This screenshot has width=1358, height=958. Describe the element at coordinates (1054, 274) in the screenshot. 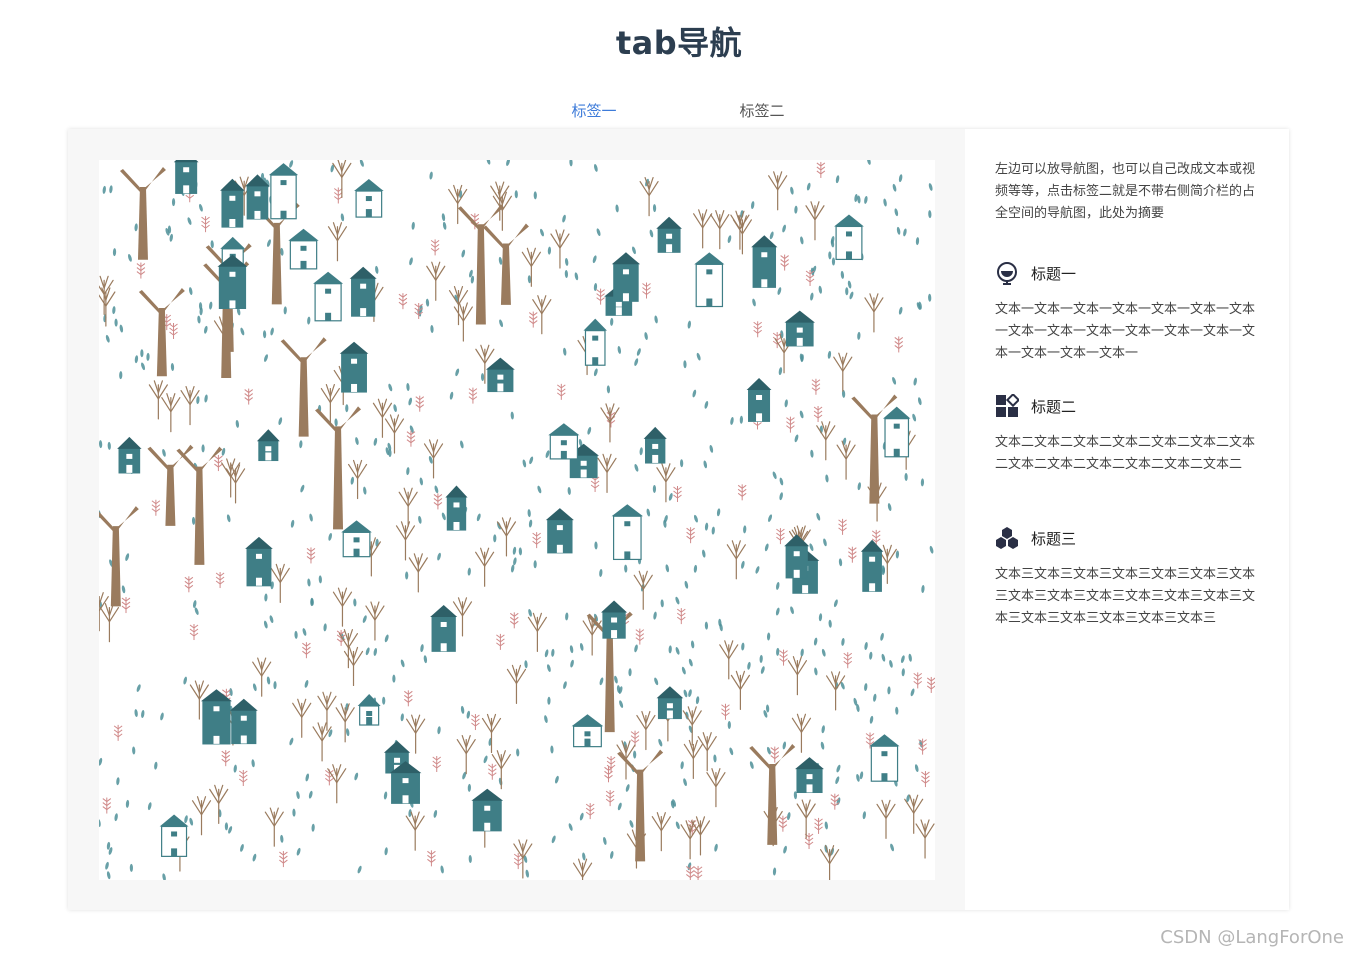

I see `section-one-title: 标题一` at that location.